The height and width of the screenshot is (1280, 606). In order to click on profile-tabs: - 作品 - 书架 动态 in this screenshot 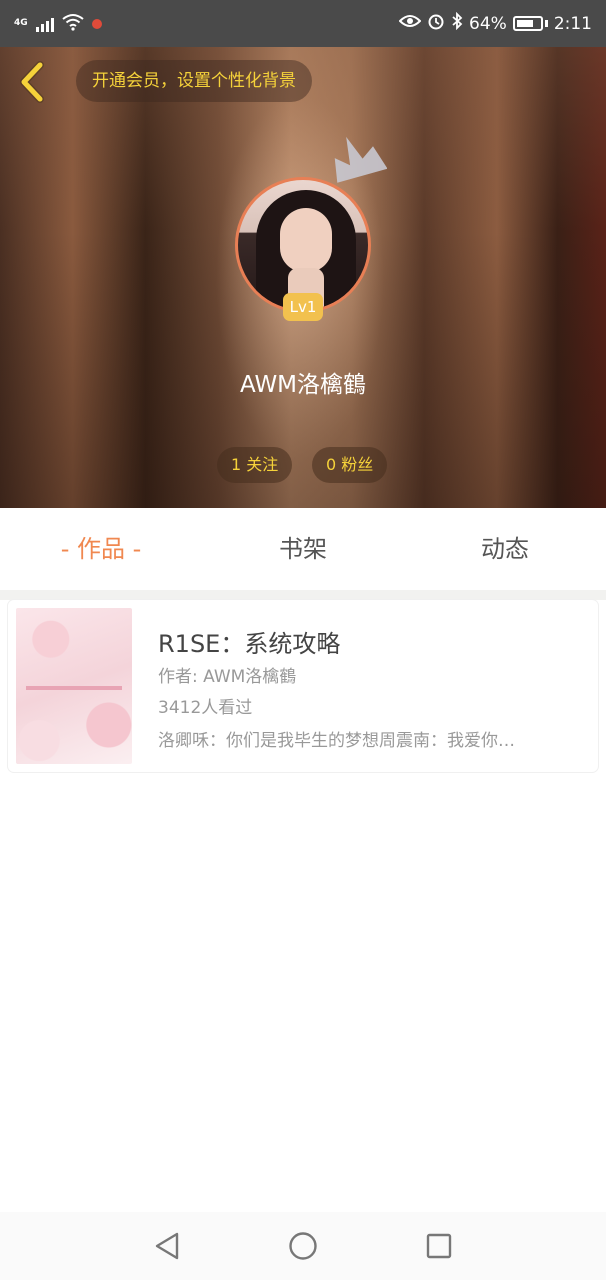, I will do `click(303, 549)`.